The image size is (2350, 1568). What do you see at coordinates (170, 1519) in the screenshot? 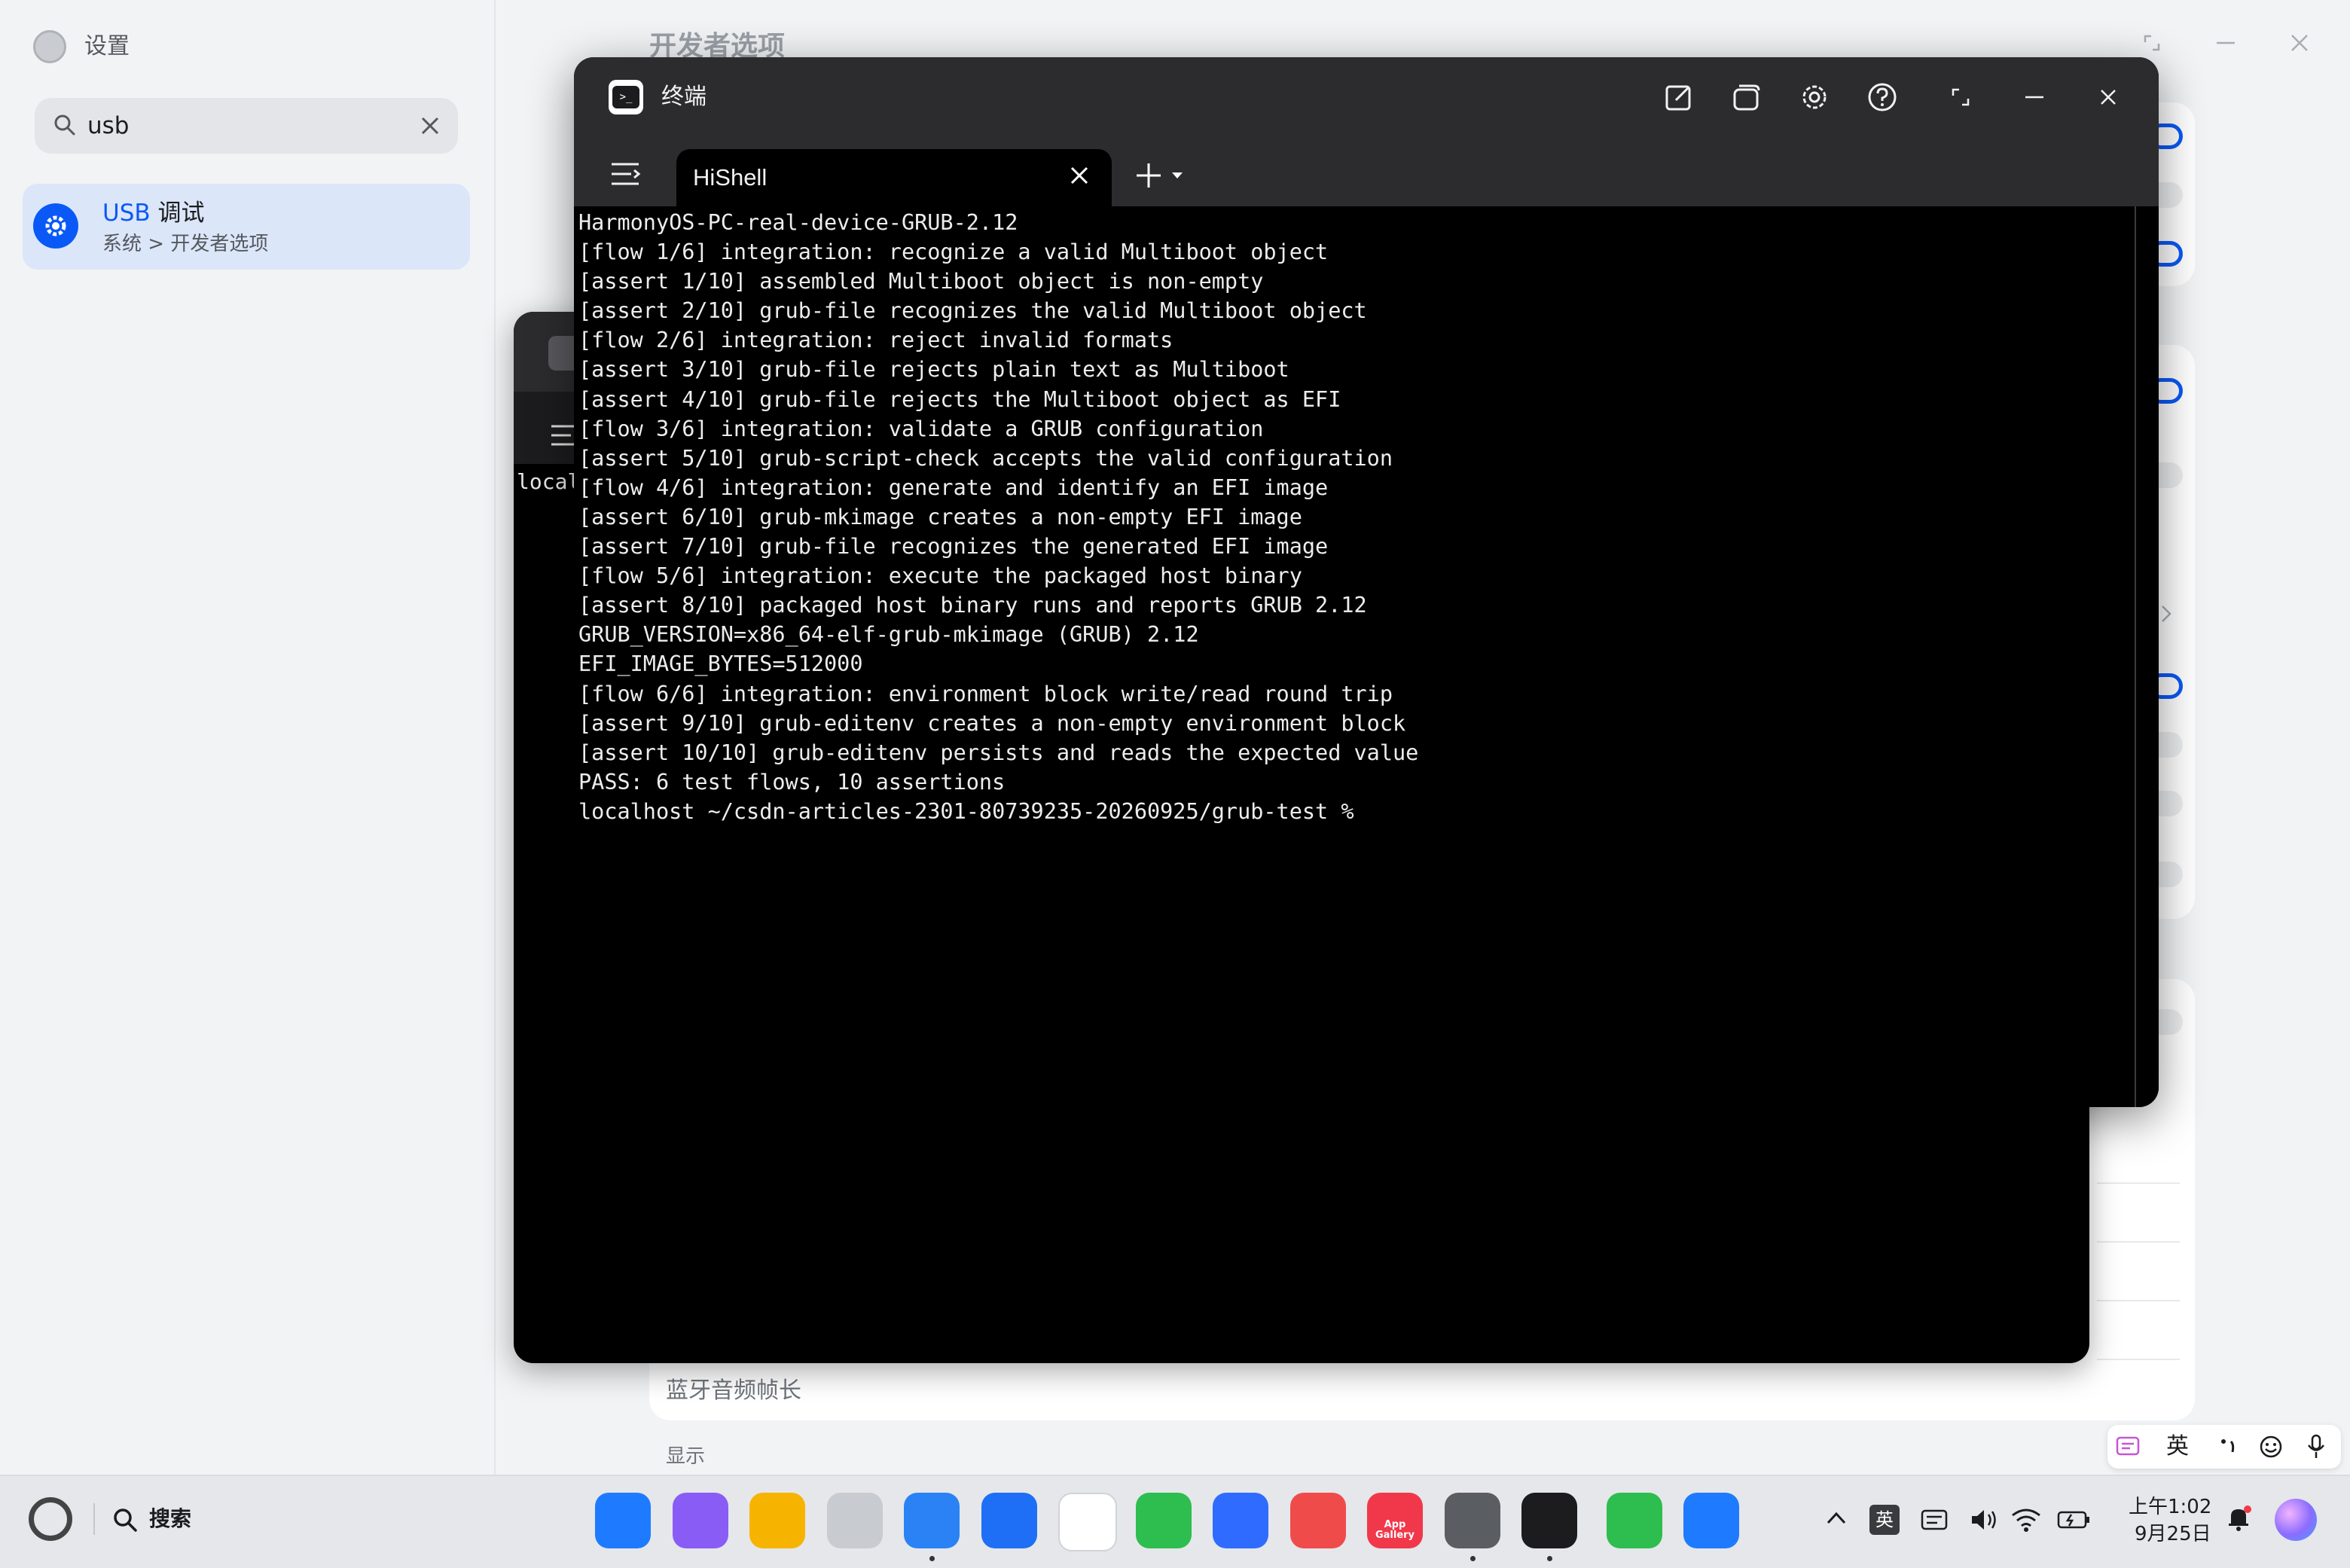
I see `taskbar-search-label: 搜索` at bounding box center [170, 1519].